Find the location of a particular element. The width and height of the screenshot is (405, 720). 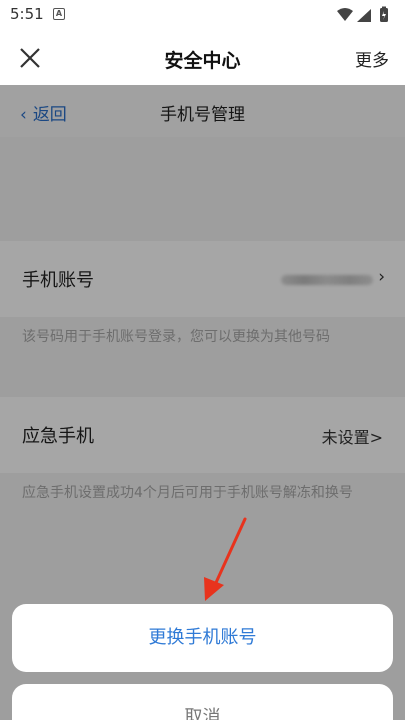

more-button: 更多 is located at coordinates (372, 58).